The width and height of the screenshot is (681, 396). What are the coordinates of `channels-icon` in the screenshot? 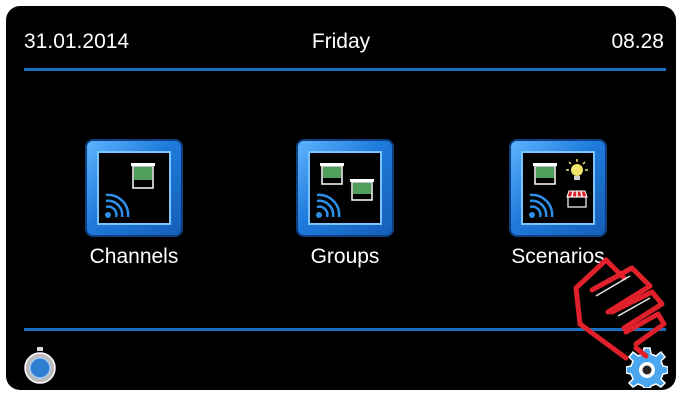 It's located at (130, 190).